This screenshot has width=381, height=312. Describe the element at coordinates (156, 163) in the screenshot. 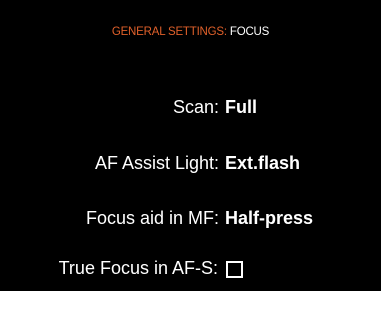

I see `setting-af-assist-light-label: AF Assist Light:` at that location.